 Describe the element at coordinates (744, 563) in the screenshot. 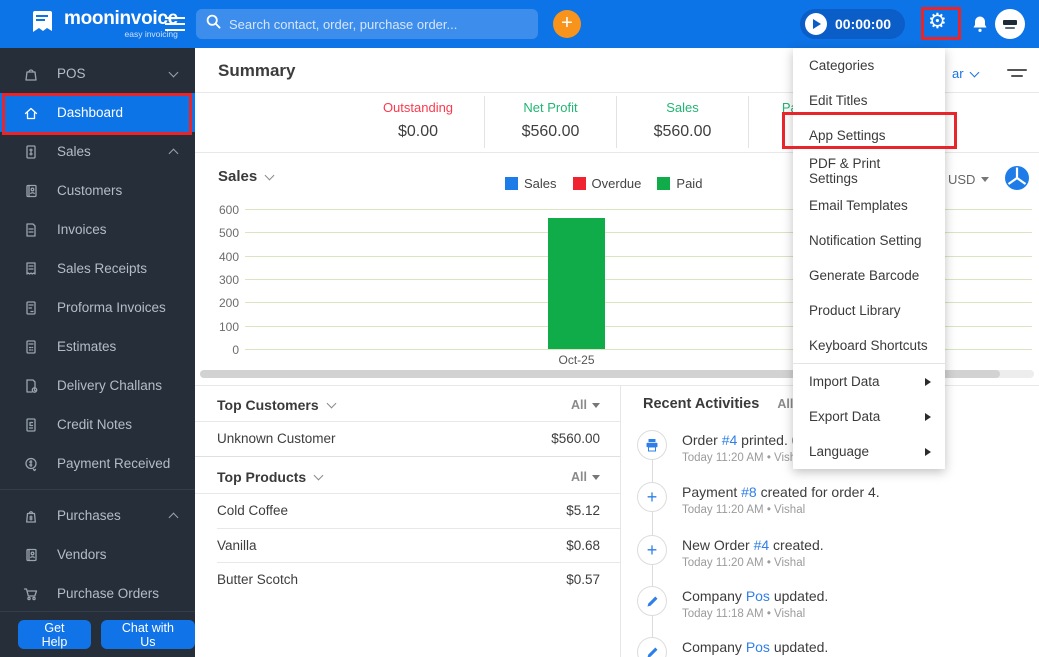

I see `activity-meta: Today 11:20 AM • Vishal` at that location.